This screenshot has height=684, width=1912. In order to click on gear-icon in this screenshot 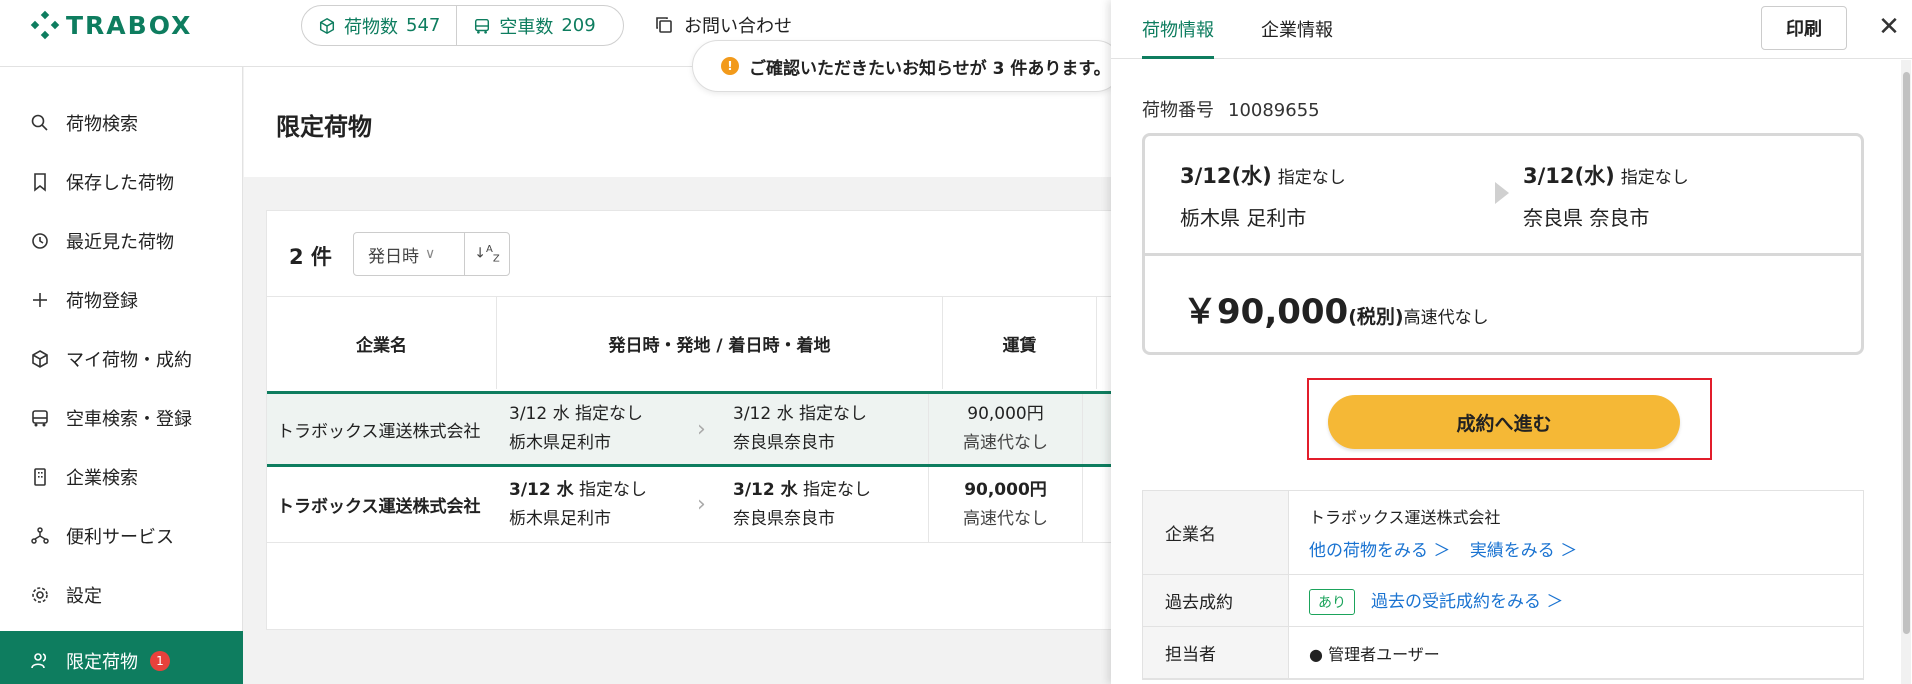, I will do `click(40, 594)`.